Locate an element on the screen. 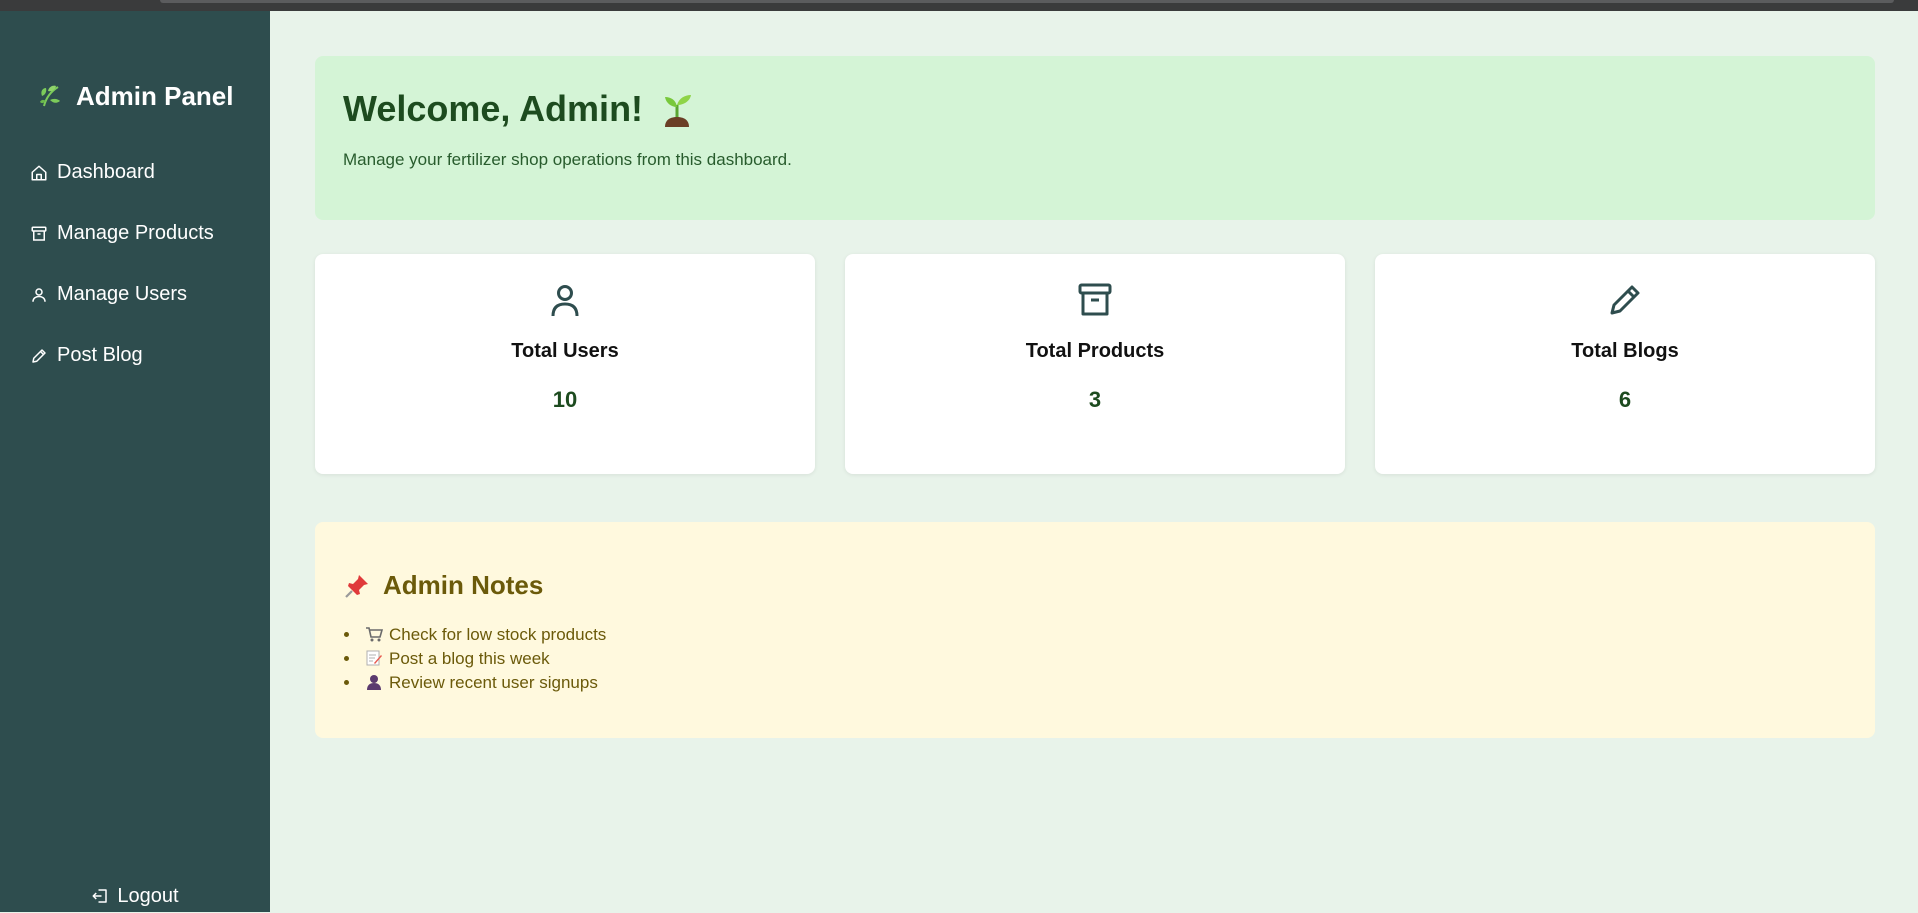 This screenshot has width=1918, height=913. sidebar-item-manage-products: Manage Products is located at coordinates (145, 233).